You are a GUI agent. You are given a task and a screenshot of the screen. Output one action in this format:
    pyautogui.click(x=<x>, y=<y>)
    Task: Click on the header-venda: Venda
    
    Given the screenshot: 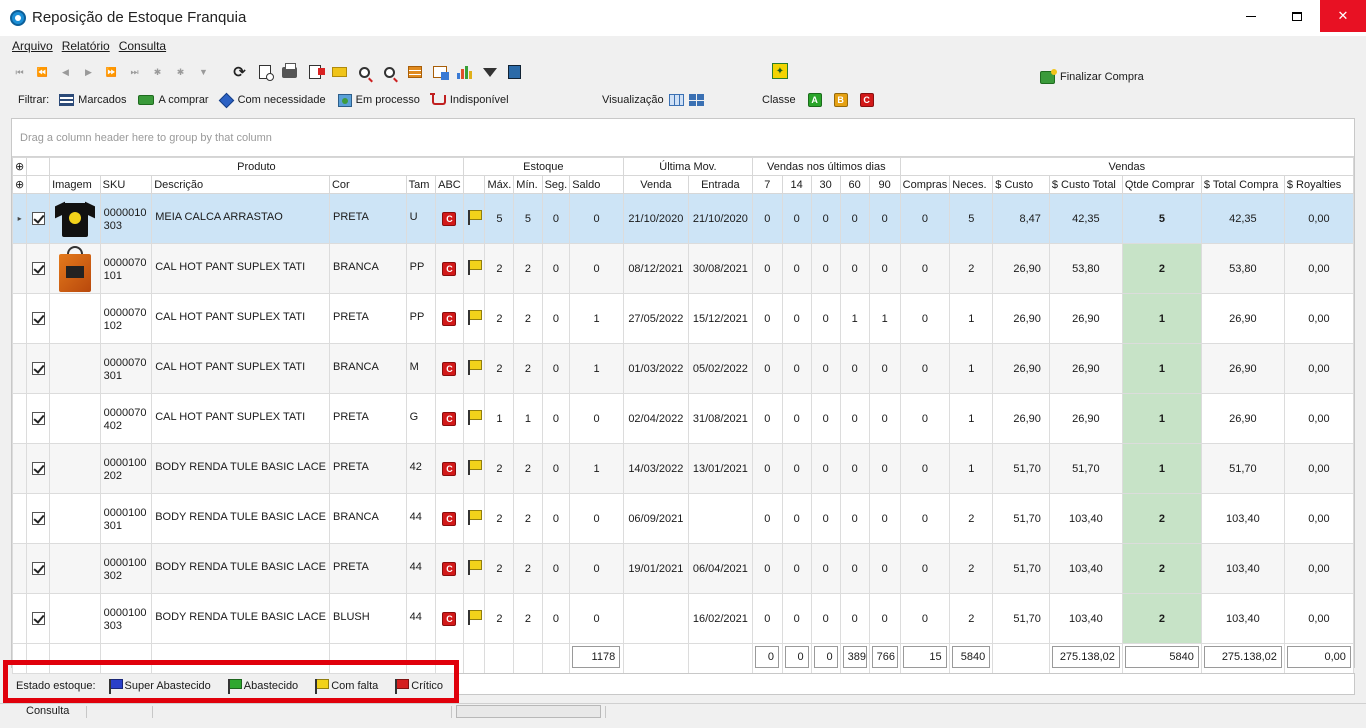 What is the action you would take?
    pyautogui.click(x=655, y=184)
    